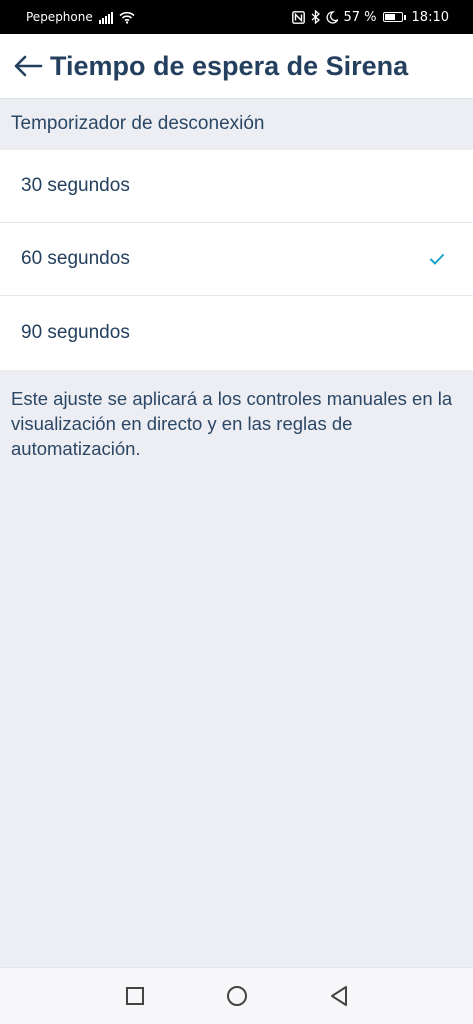 The height and width of the screenshot is (1024, 473). Describe the element at coordinates (394, 17) in the screenshot. I see `battery-icon` at that location.